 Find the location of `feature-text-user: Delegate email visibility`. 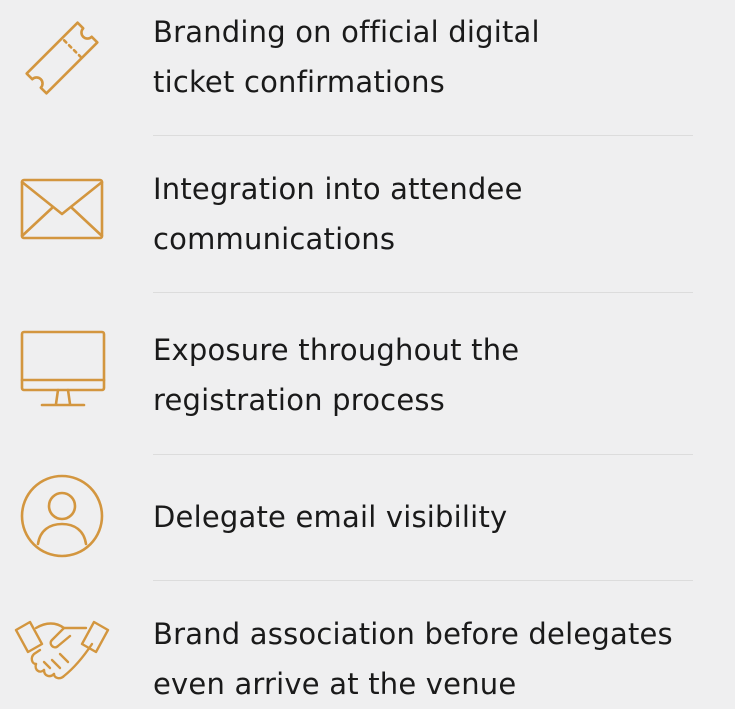

feature-text-user: Delegate email visibility is located at coordinates (443, 517).